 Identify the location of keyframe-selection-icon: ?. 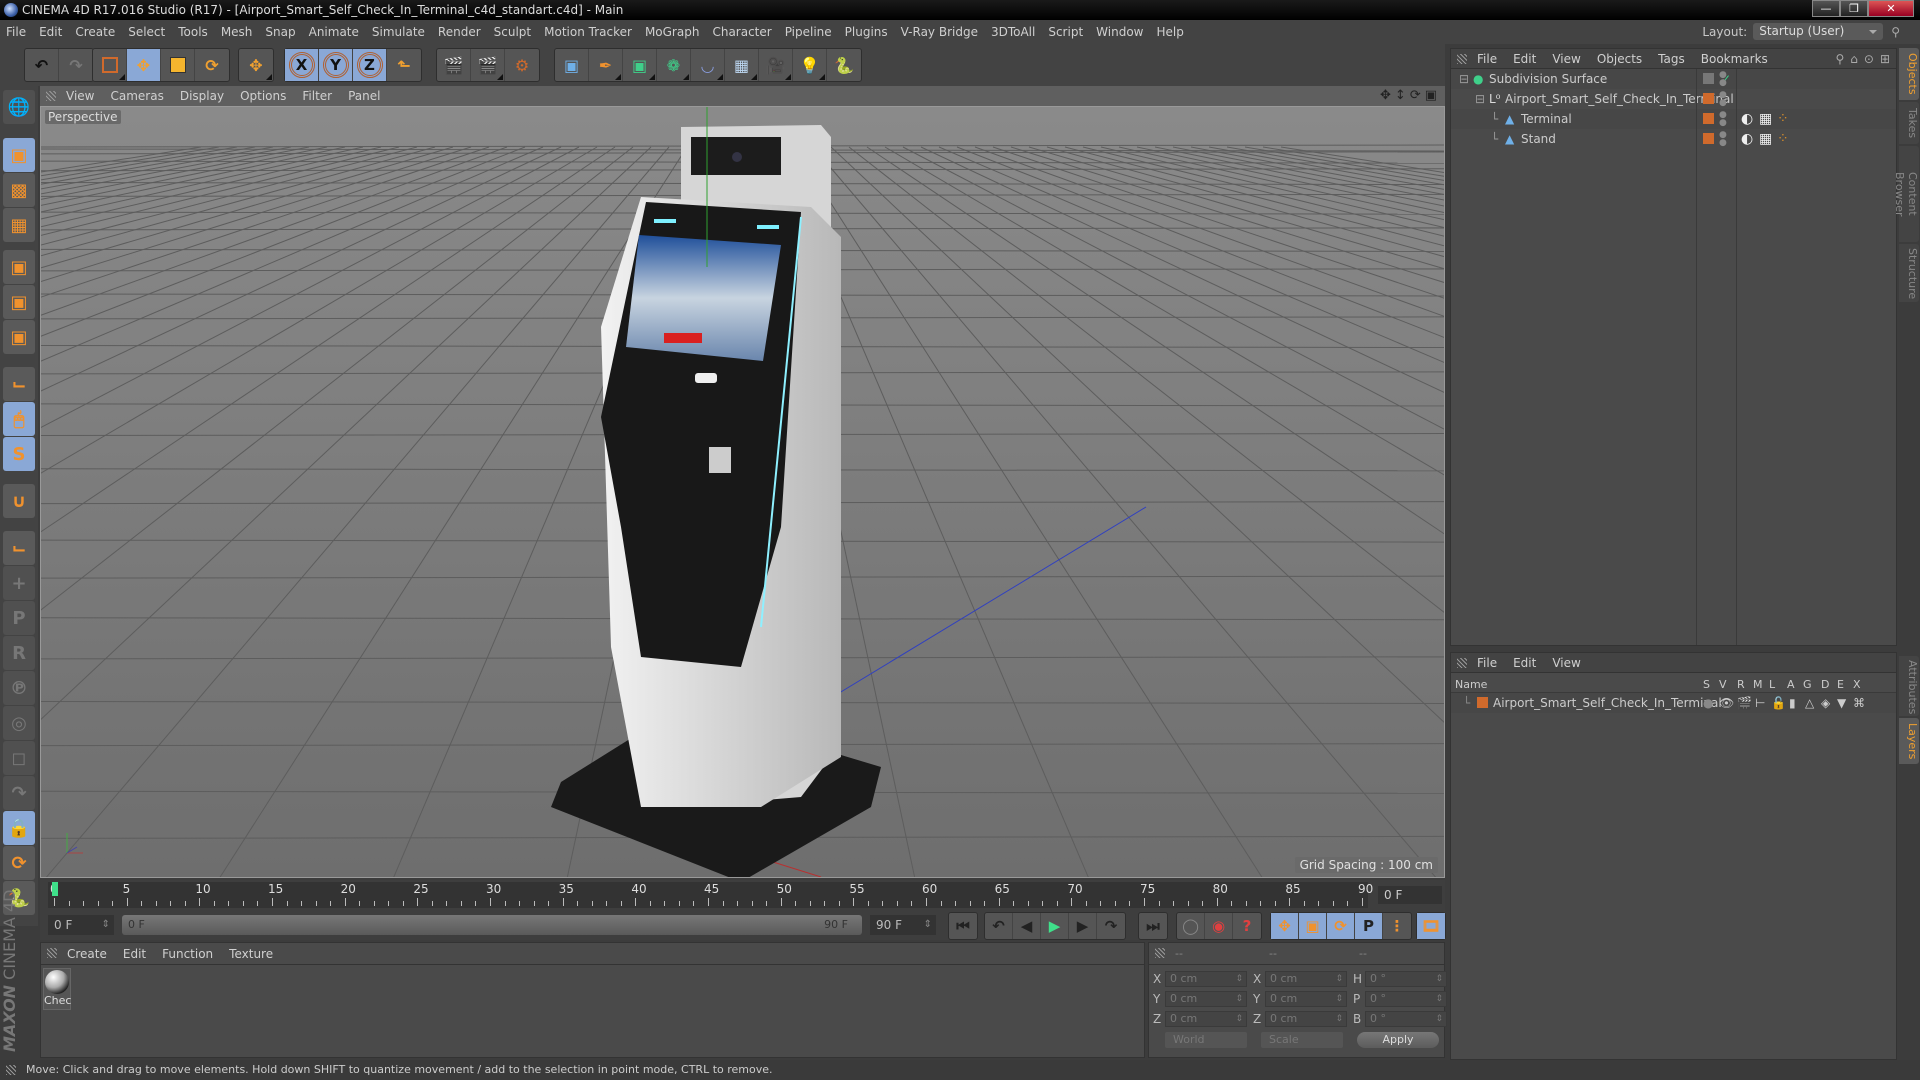
(1247, 926).